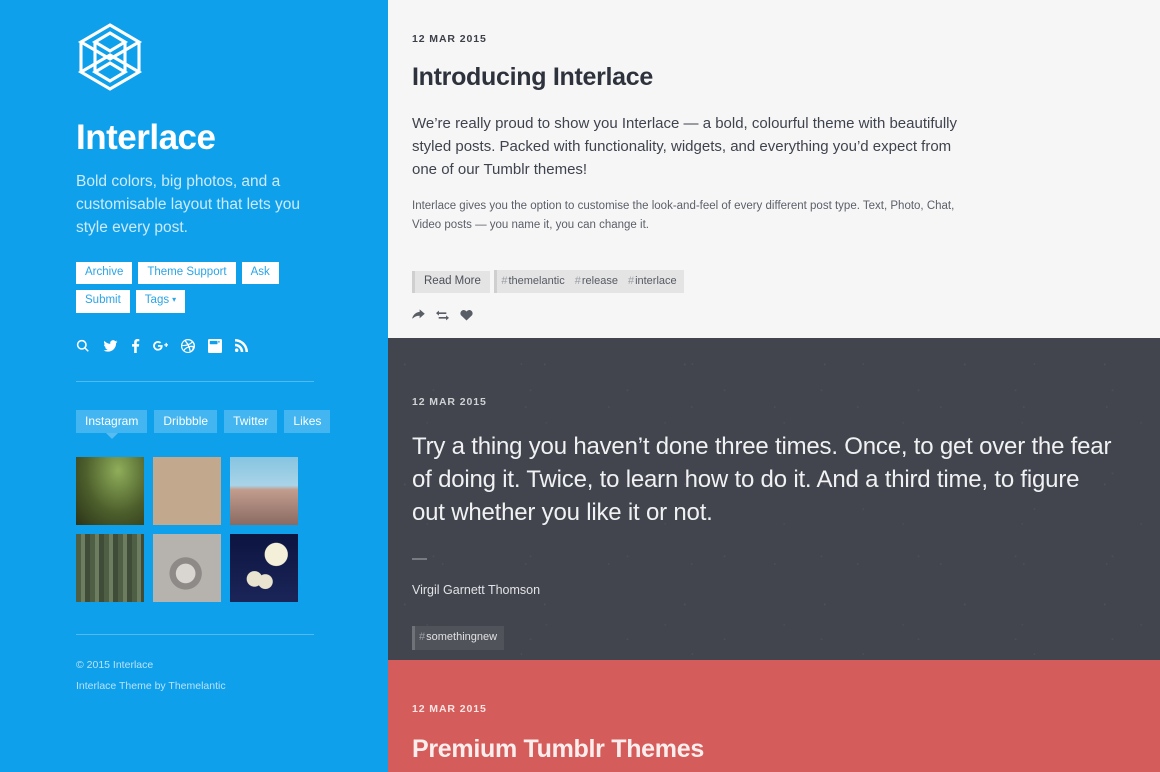  I want to click on nav-button-theme-support: Theme Support, so click(187, 273).